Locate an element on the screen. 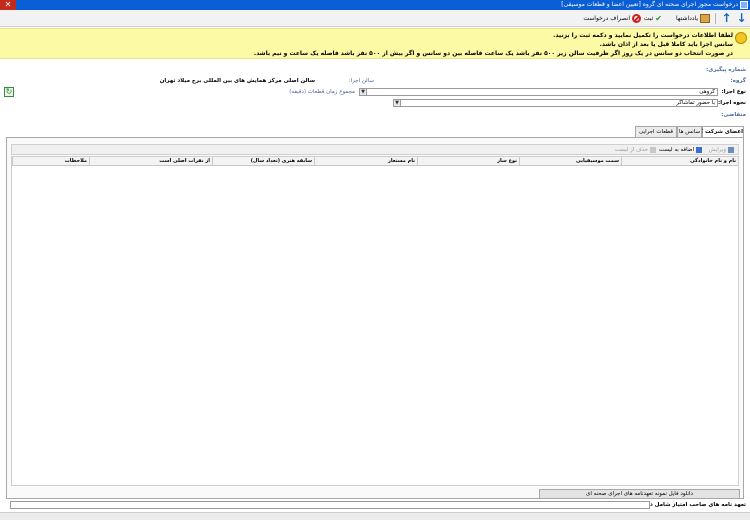 The height and width of the screenshot is (520, 750). column-header-notes: ملاحظات is located at coordinates (50, 161).